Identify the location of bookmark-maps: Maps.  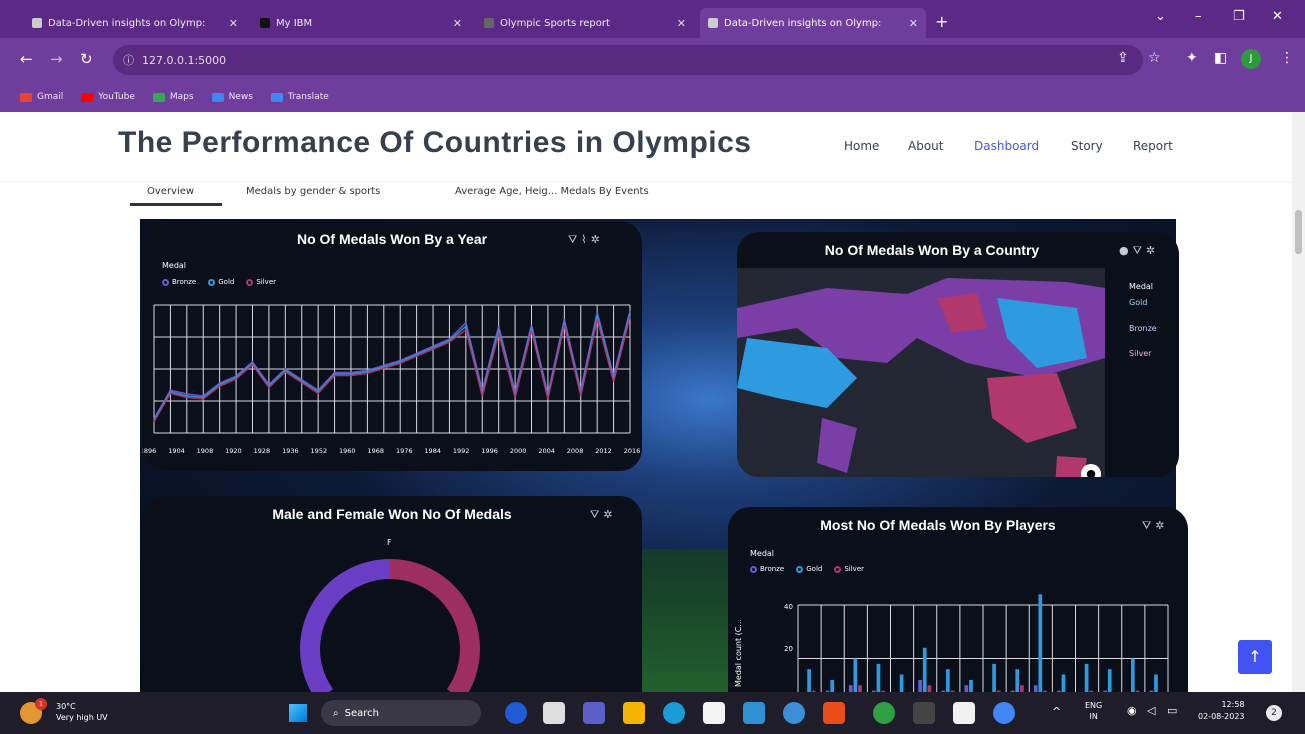
(173, 97).